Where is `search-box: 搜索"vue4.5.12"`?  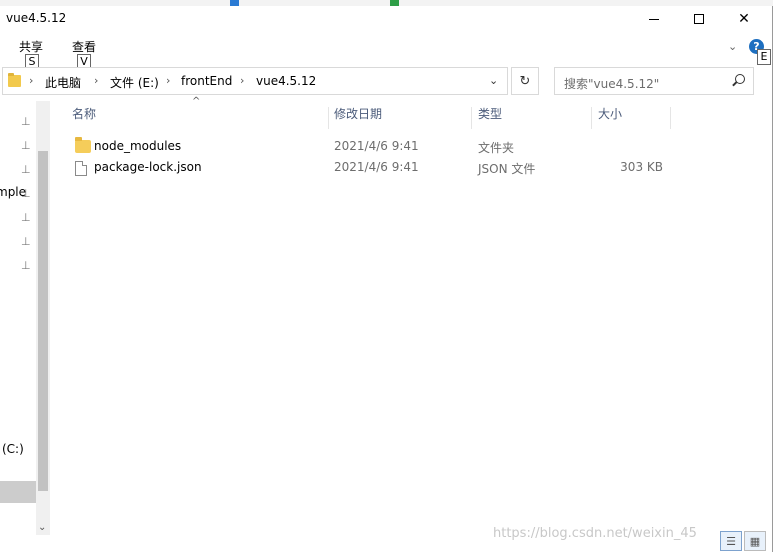 search-box: 搜索"vue4.5.12" is located at coordinates (654, 81).